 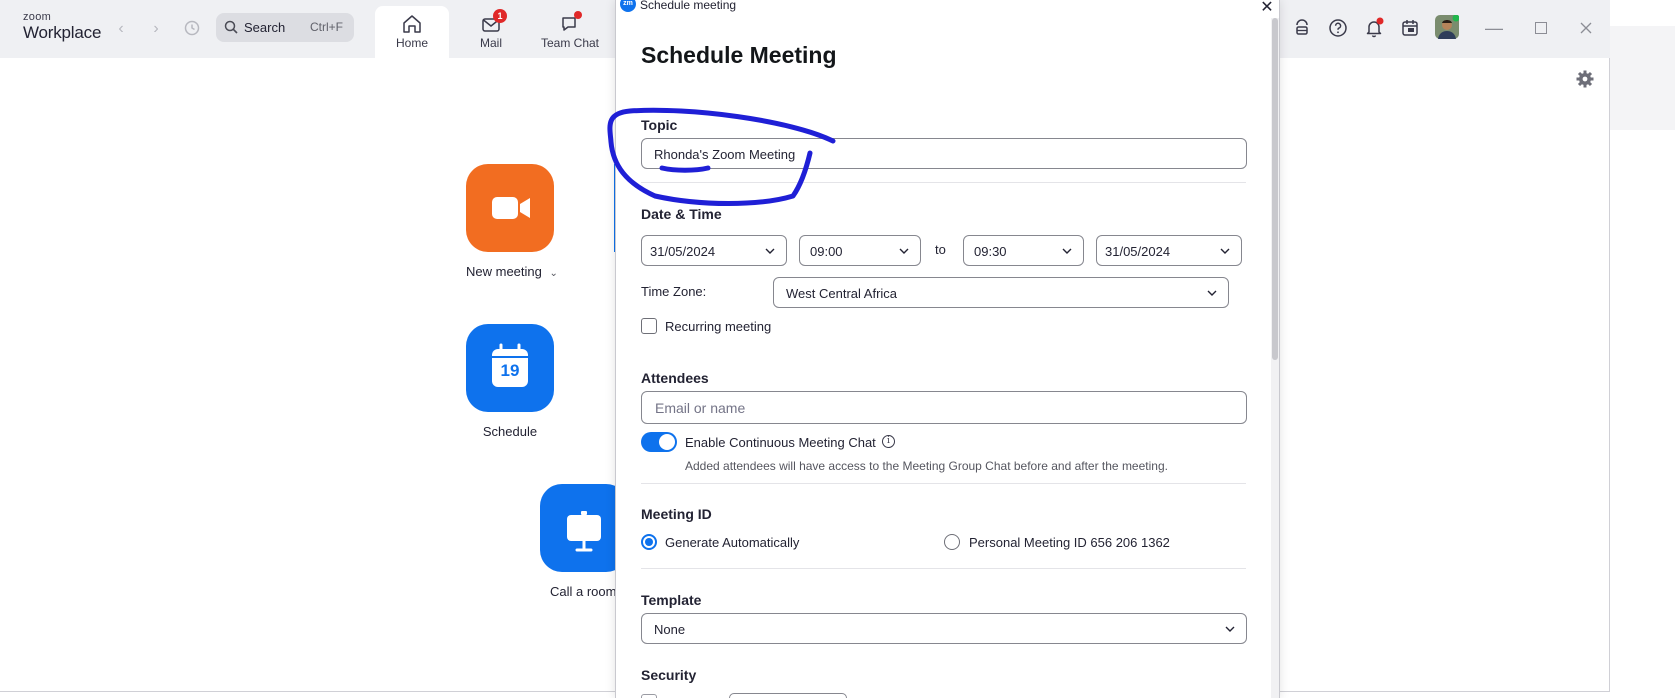 I want to click on time-zone-value: West Central Africa, so click(x=842, y=293).